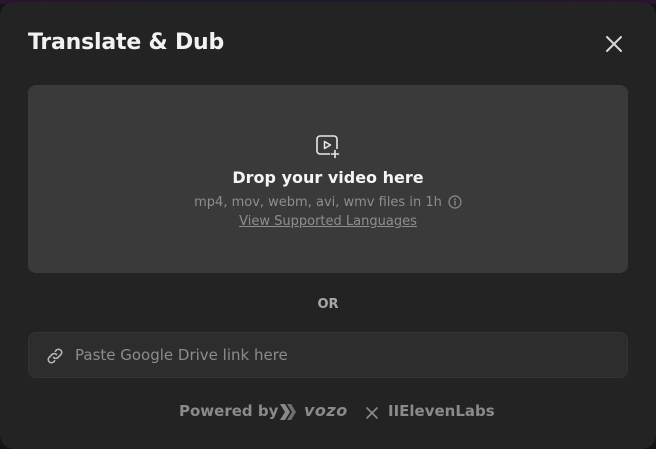 The width and height of the screenshot is (656, 449). I want to click on google-drive-link-field, so click(328, 355).